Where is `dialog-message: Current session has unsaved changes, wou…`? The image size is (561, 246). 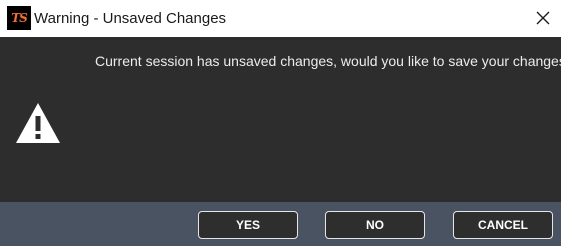
dialog-message: Current session has unsaved changes, wou… is located at coordinates (328, 61).